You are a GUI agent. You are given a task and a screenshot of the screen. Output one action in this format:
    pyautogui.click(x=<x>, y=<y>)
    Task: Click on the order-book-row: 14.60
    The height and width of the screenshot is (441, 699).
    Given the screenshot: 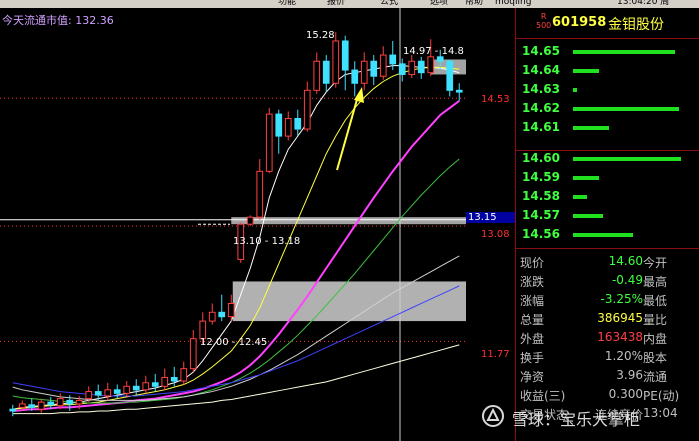 What is the action you would take?
    pyautogui.click(x=609, y=159)
    